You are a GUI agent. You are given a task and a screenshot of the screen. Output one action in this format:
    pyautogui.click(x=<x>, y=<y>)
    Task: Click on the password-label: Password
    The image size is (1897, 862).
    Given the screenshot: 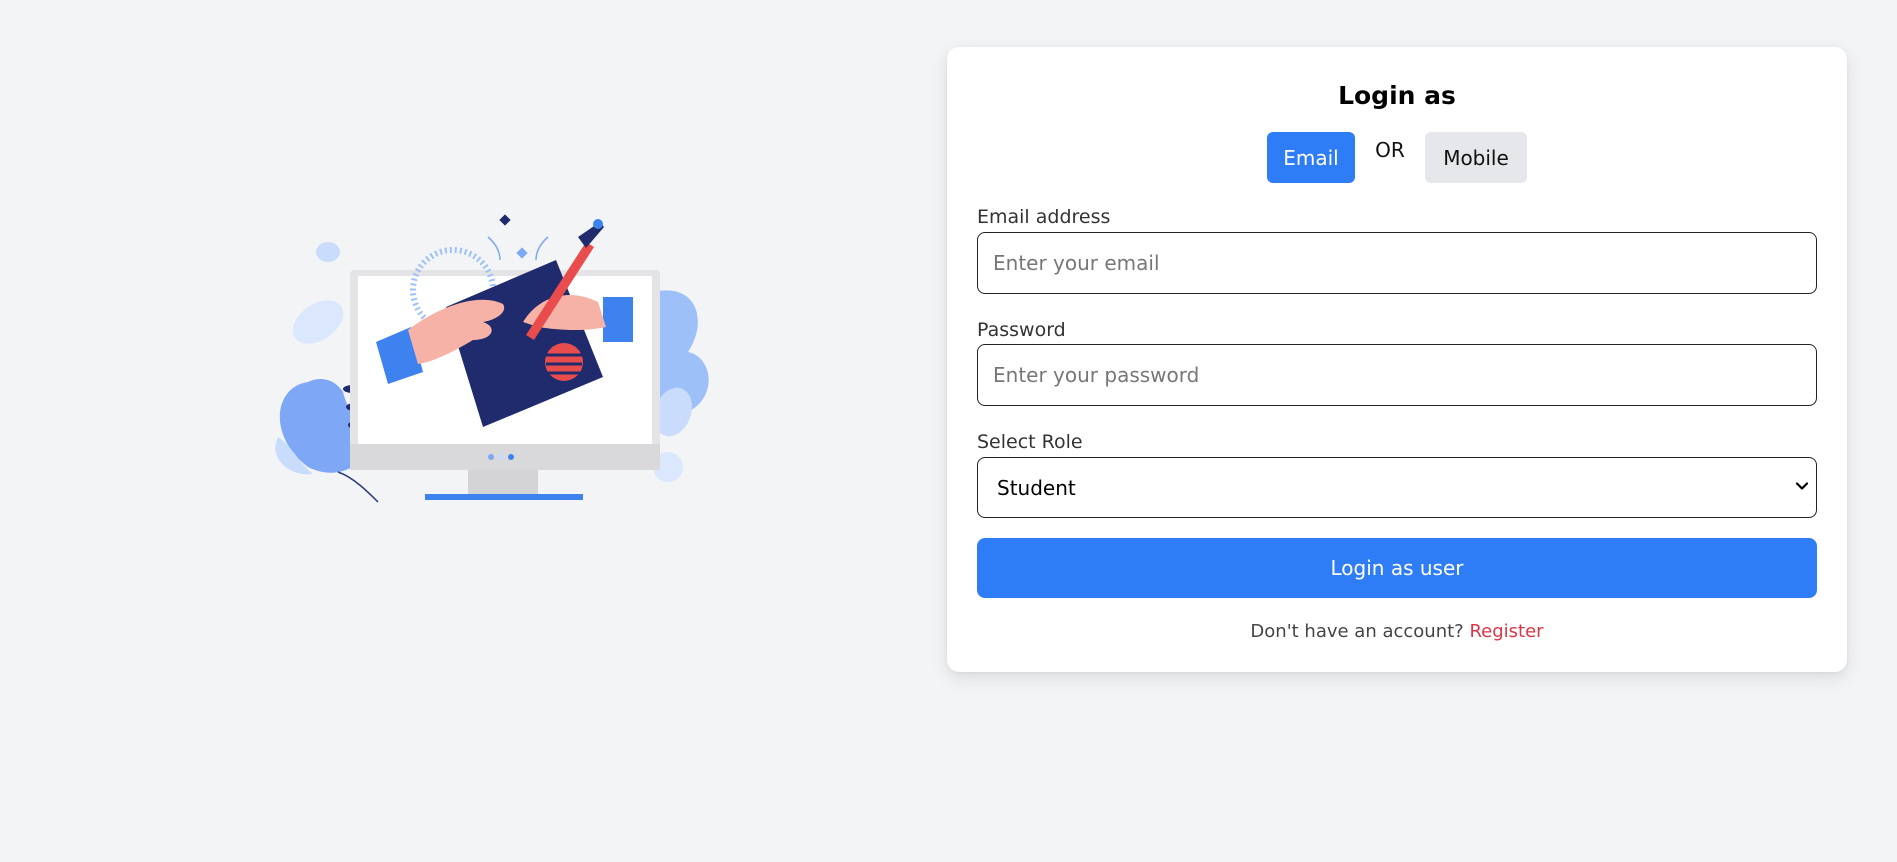 What is the action you would take?
    pyautogui.click(x=1021, y=330)
    